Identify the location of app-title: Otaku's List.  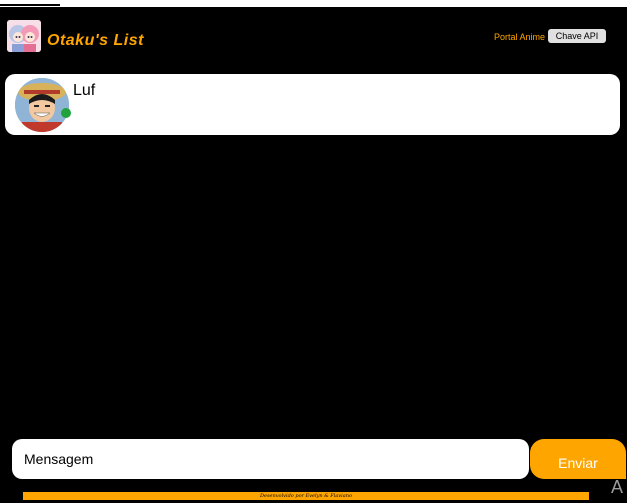
(95, 40).